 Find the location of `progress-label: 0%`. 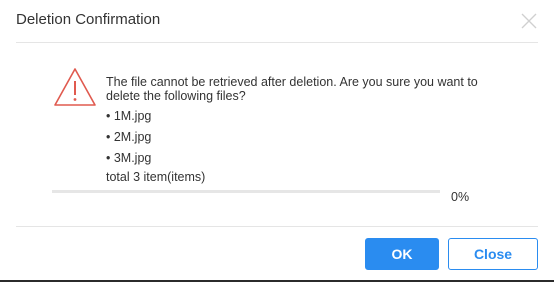

progress-label: 0% is located at coordinates (460, 197).